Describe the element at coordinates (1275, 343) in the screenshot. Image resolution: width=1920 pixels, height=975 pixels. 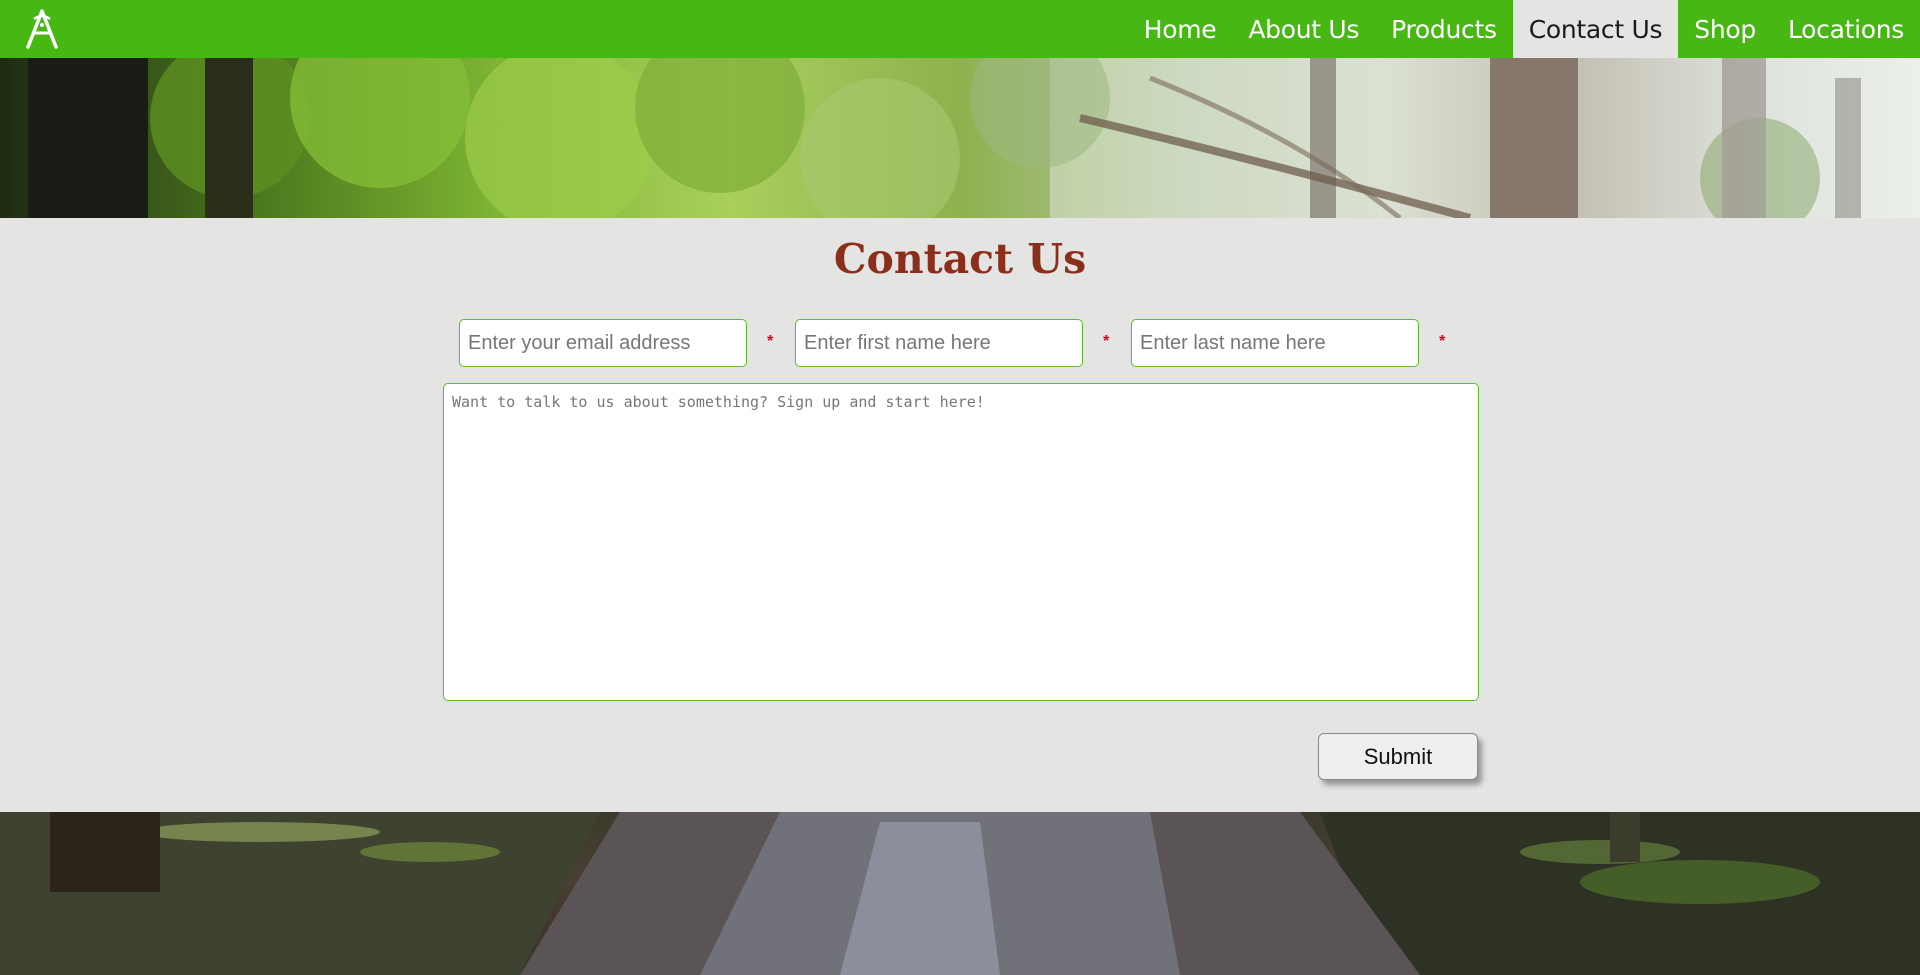
I see `last-name-input` at that location.